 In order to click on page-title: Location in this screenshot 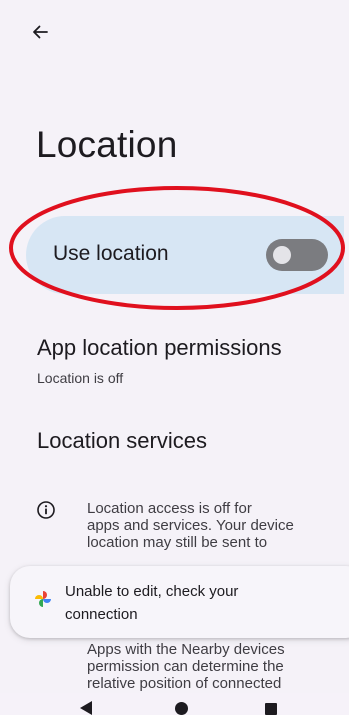, I will do `click(107, 144)`.